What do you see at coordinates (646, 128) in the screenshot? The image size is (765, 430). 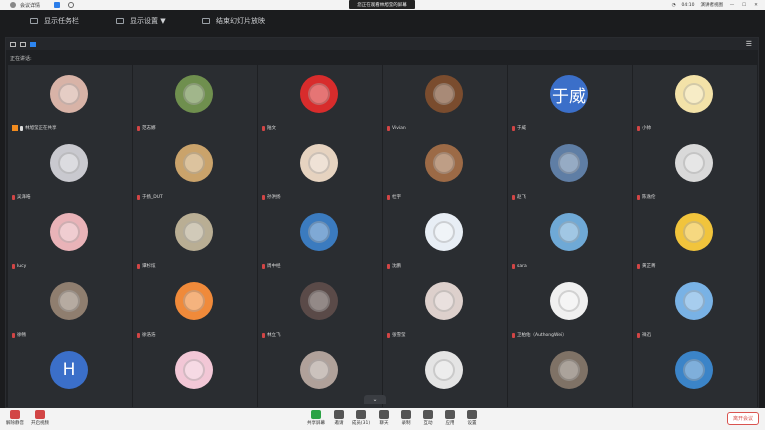 I see `participant-name-text: 小帅` at bounding box center [646, 128].